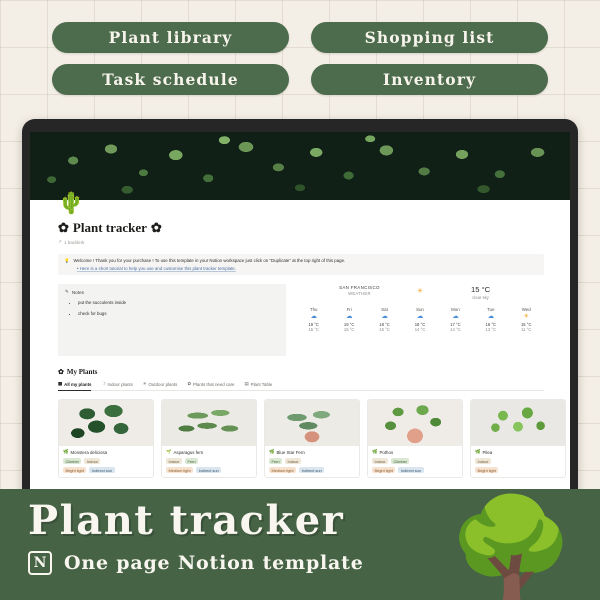  Describe the element at coordinates (178, 314) in the screenshot. I see `list-item: check for bugs` at that location.